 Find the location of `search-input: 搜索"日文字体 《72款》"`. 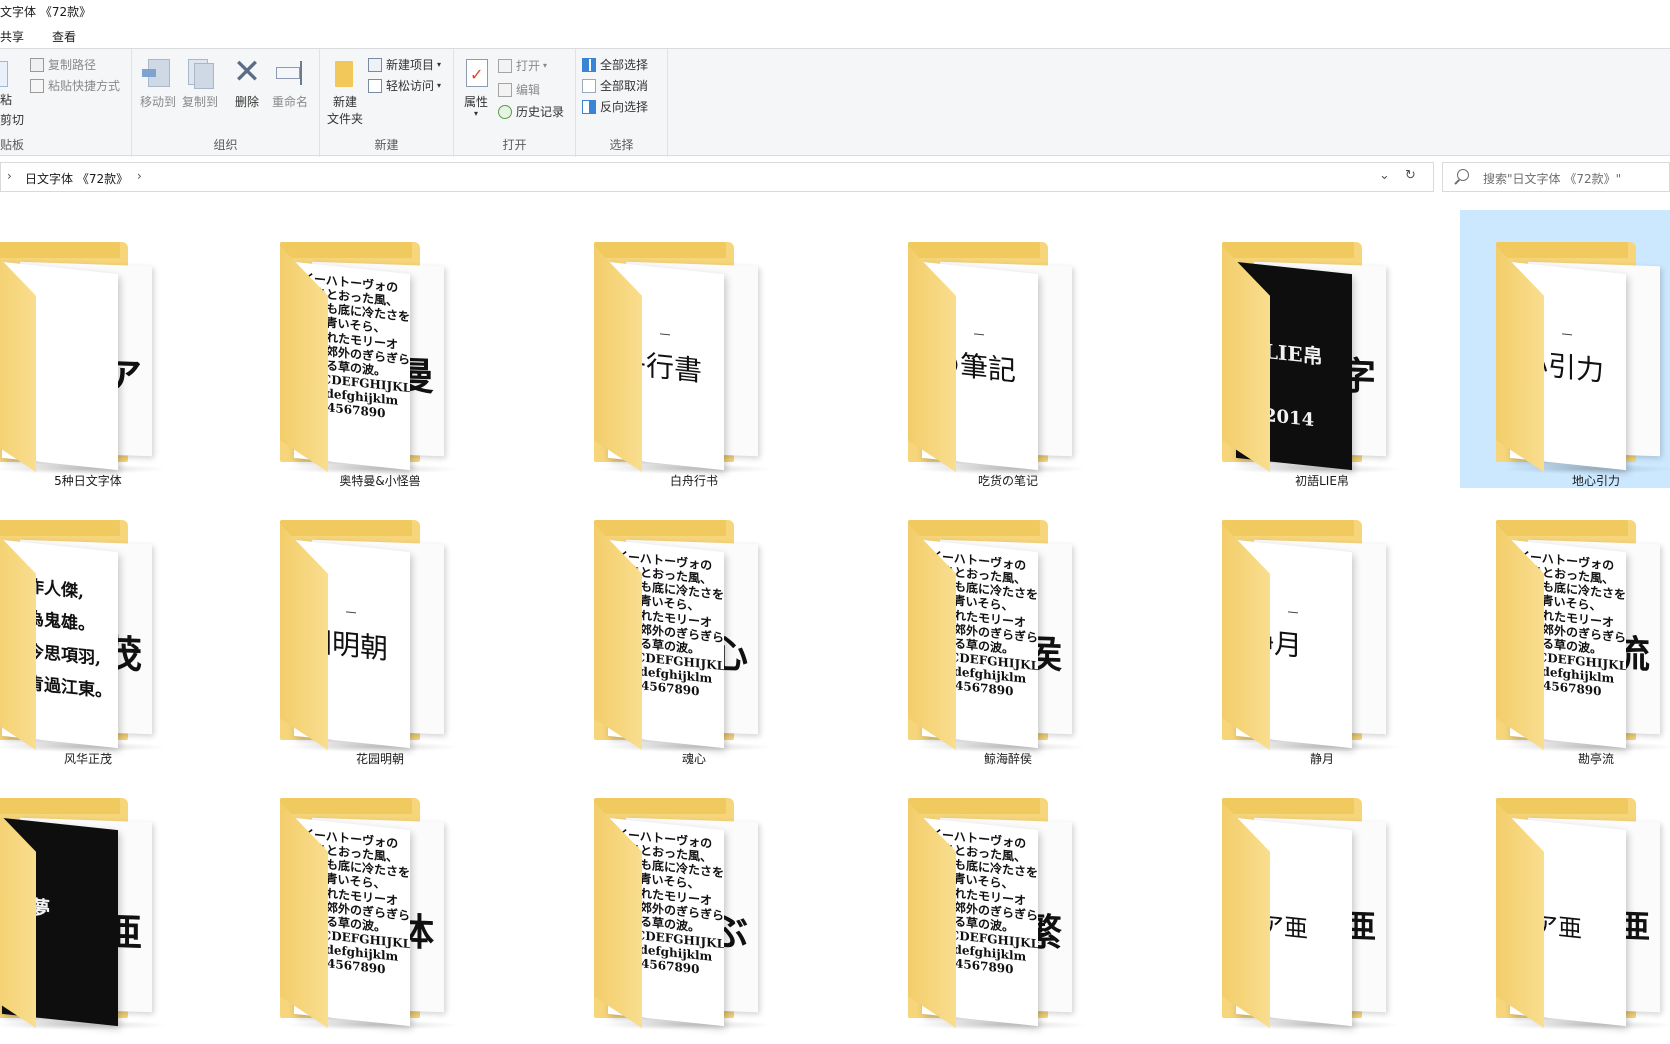

search-input: 搜索"日文字体 《72款》" is located at coordinates (1556, 177).